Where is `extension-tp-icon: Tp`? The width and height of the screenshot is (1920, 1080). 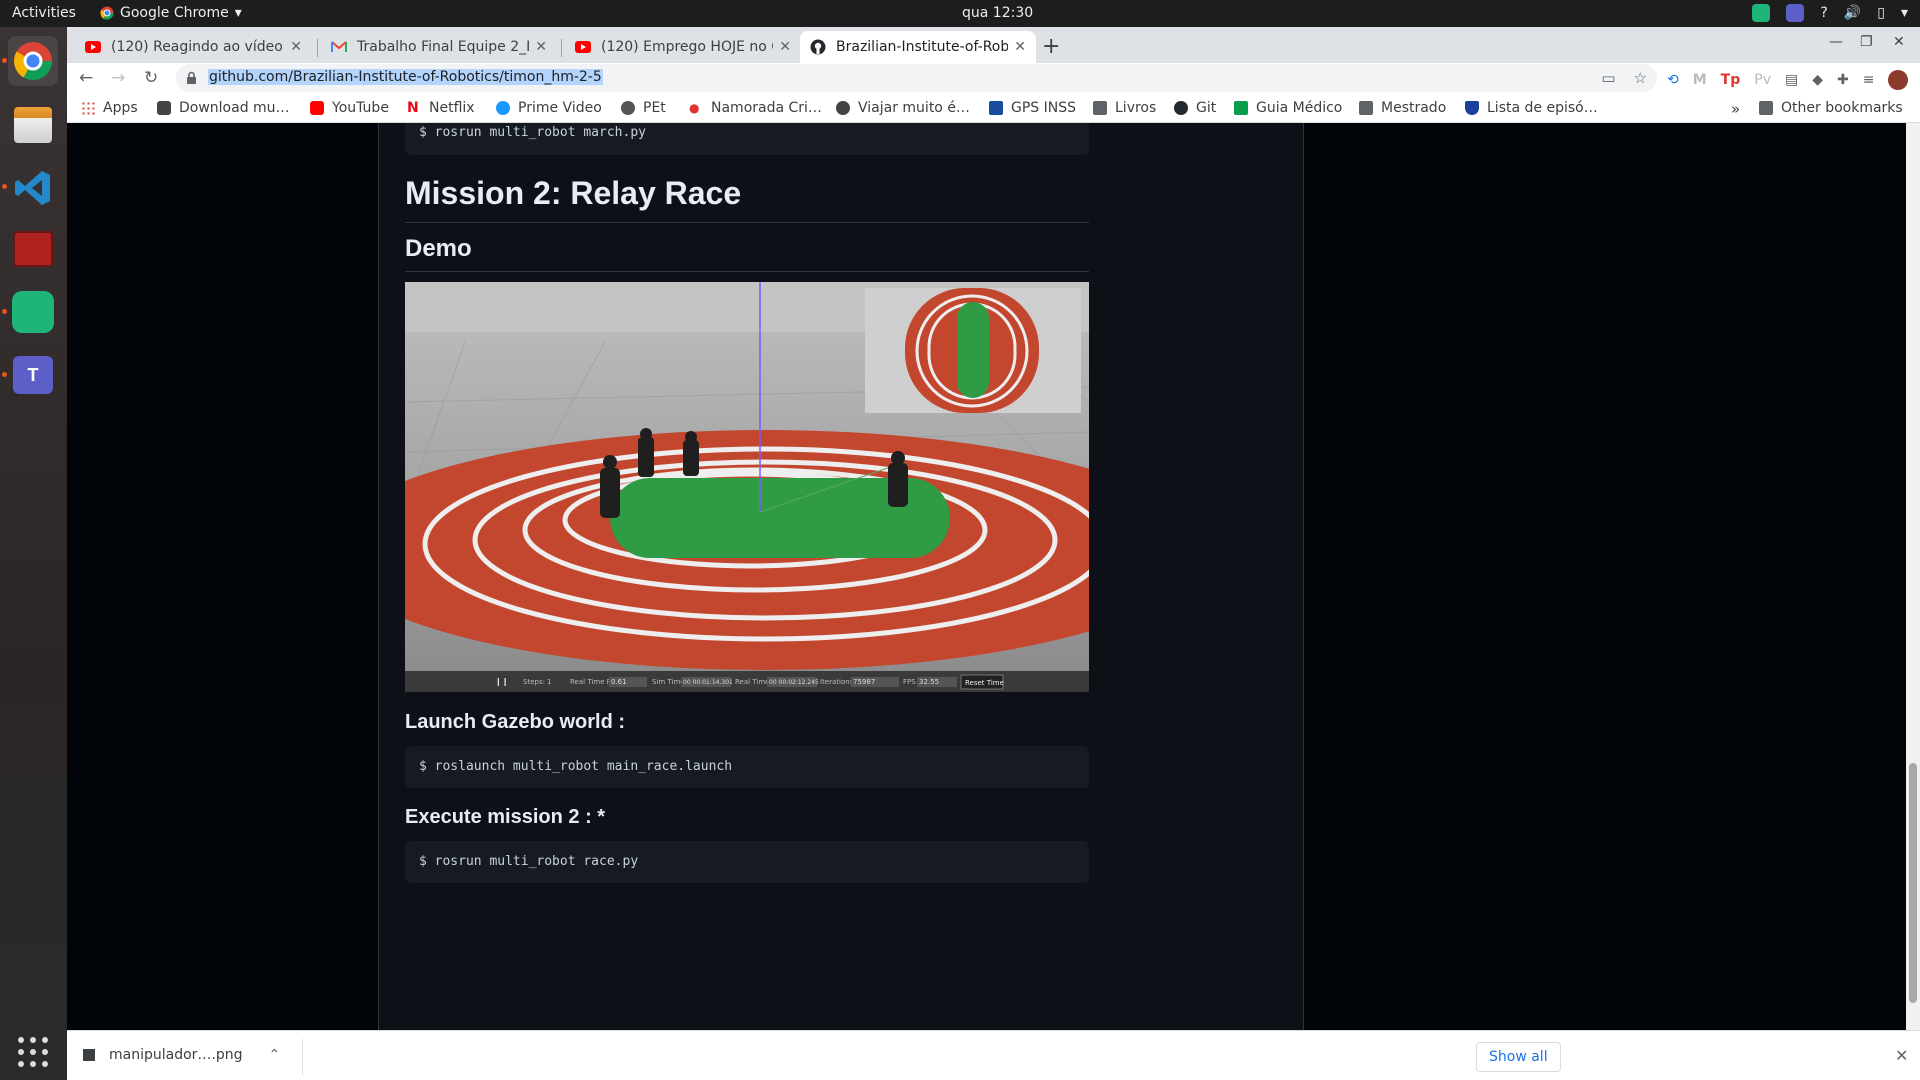 extension-tp-icon: Tp is located at coordinates (1731, 80).